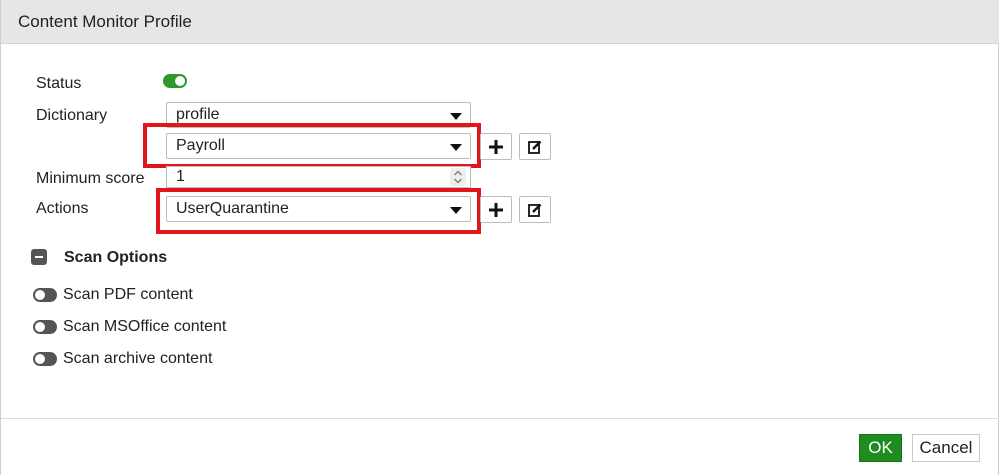 This screenshot has height=475, width=999. What do you see at coordinates (232, 208) in the screenshot?
I see `actions-value: UserQuarantine` at bounding box center [232, 208].